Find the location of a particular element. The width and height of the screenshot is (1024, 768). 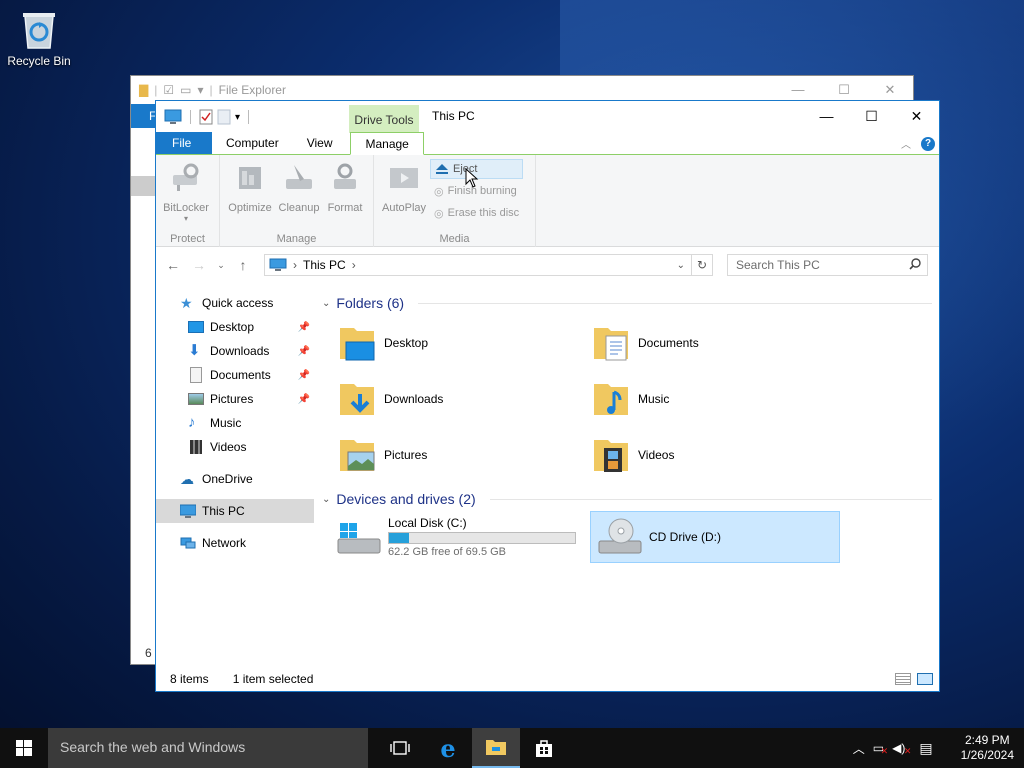

forward-button: → is located at coordinates (199, 265).